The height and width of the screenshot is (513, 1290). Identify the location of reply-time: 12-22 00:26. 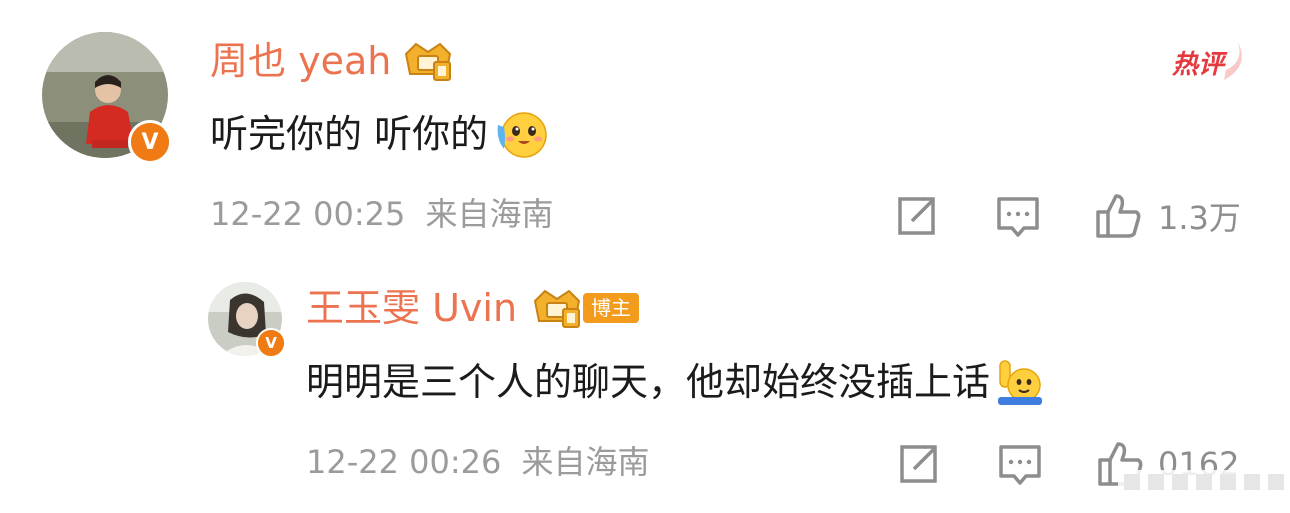
(404, 462).